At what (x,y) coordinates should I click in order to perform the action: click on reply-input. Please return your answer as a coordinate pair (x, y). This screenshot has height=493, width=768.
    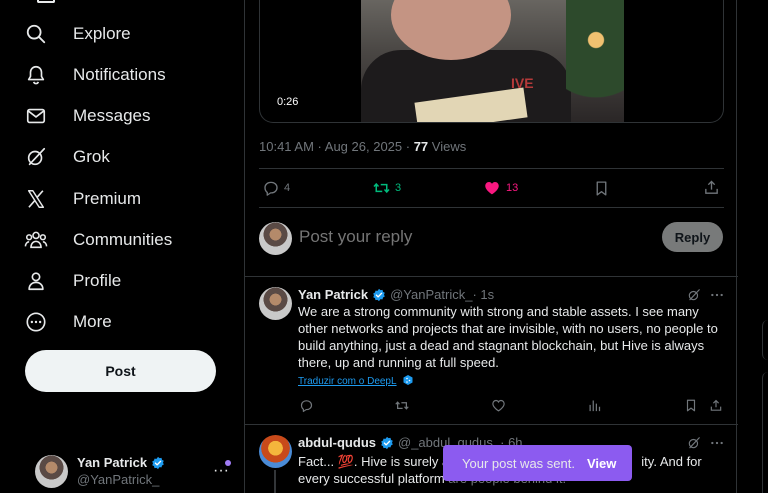
    Looking at the image, I should click on (474, 237).